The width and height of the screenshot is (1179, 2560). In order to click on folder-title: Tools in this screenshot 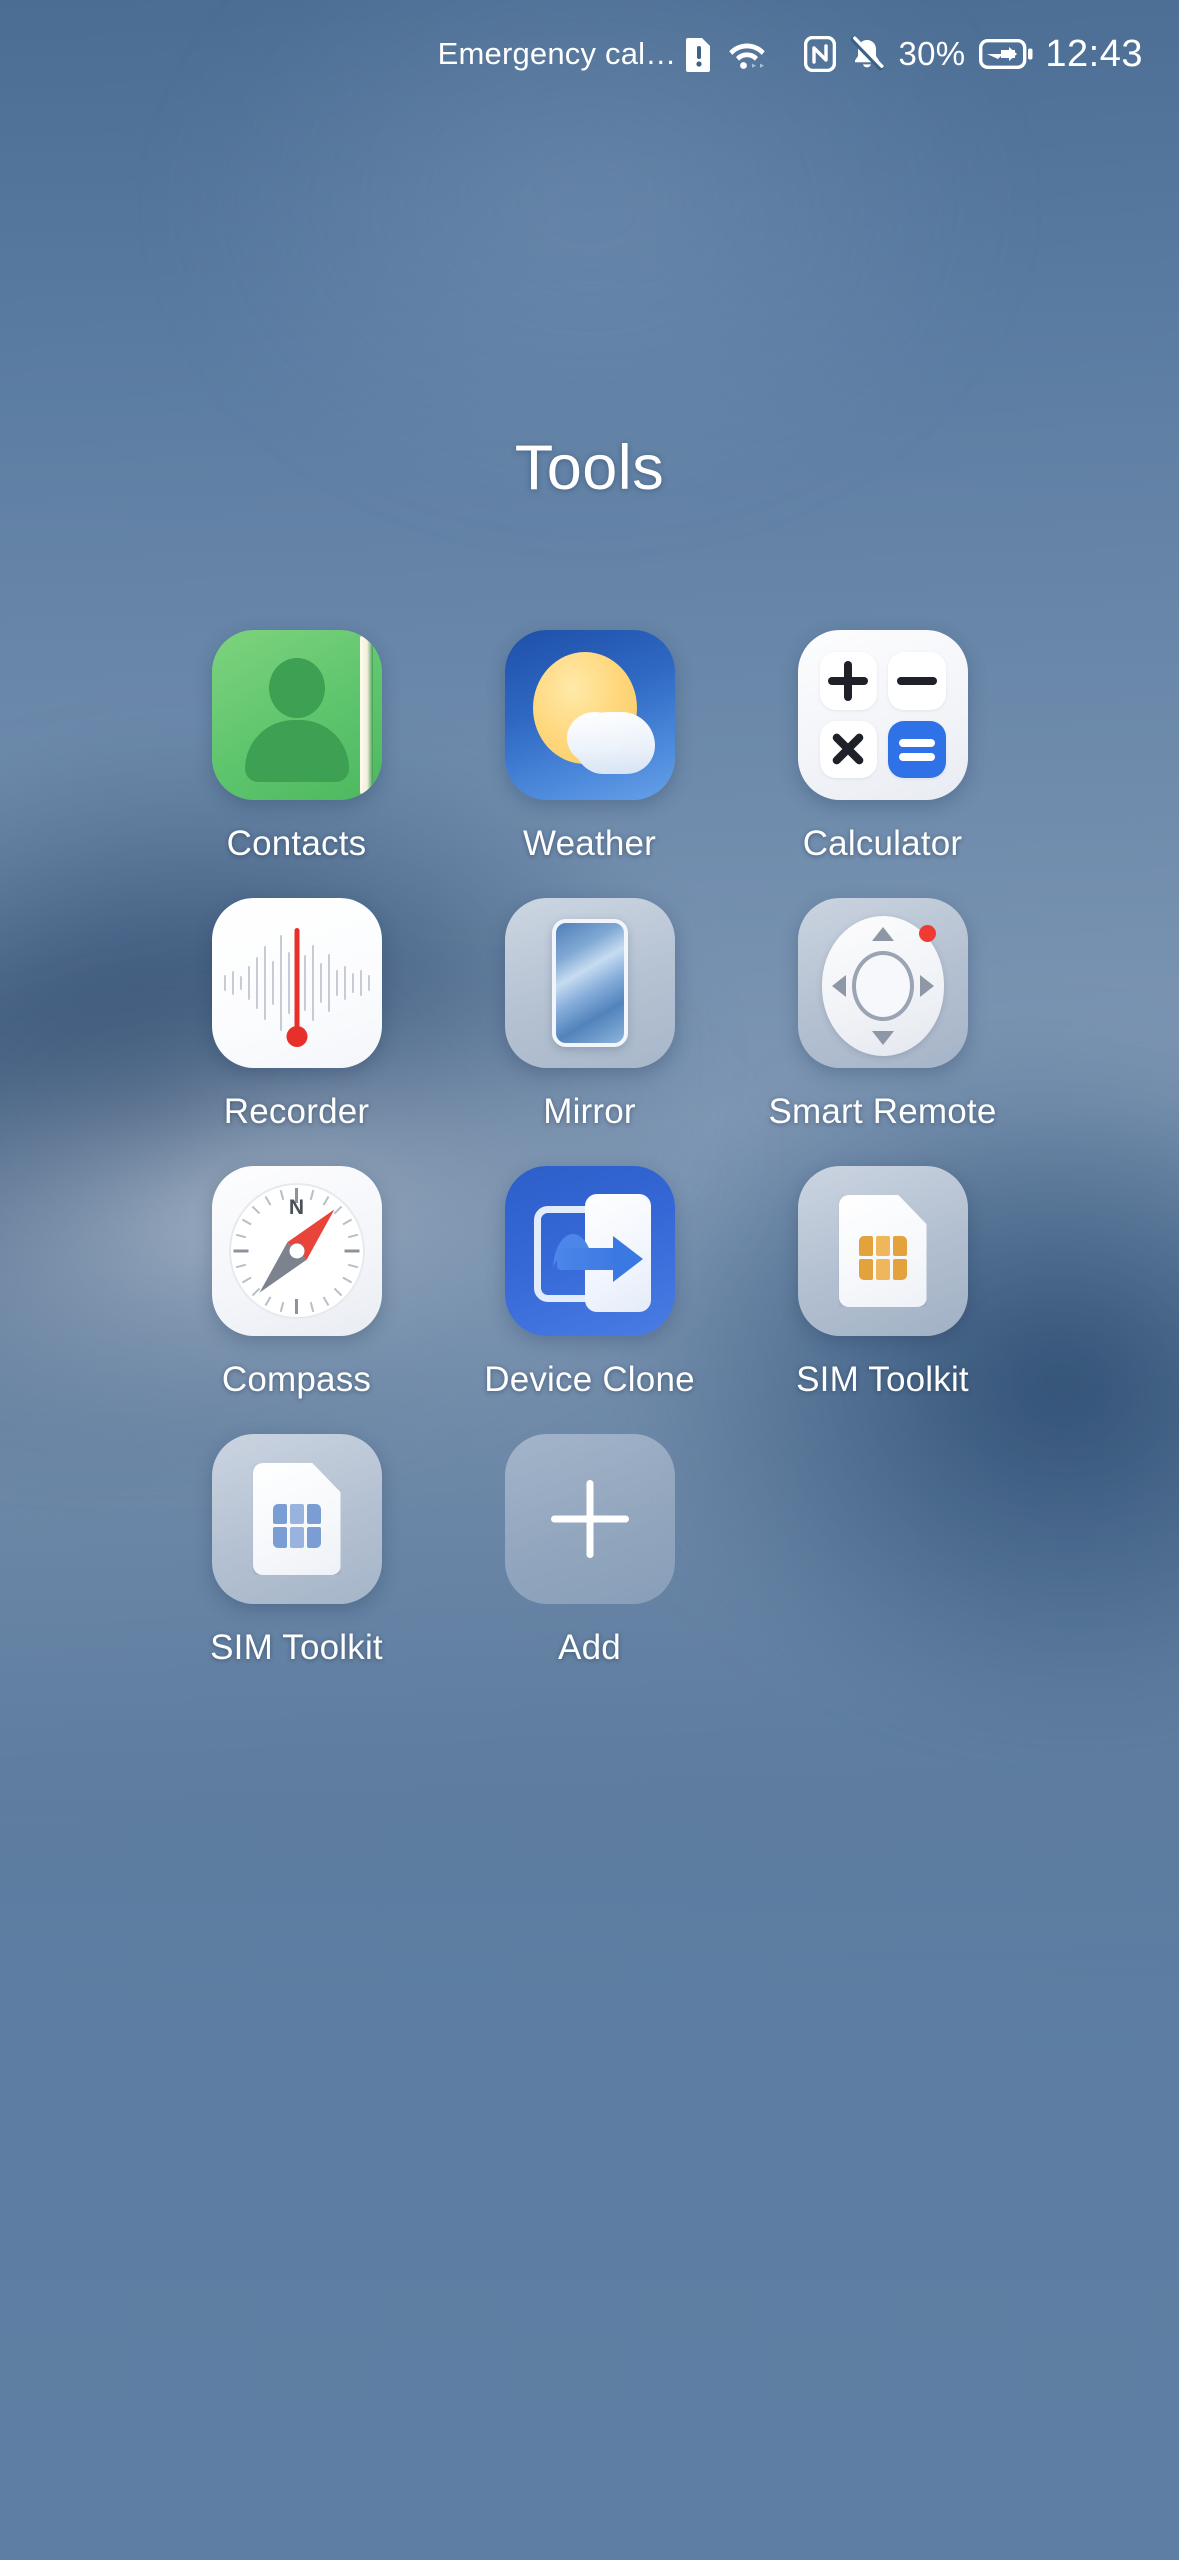, I will do `click(589, 468)`.